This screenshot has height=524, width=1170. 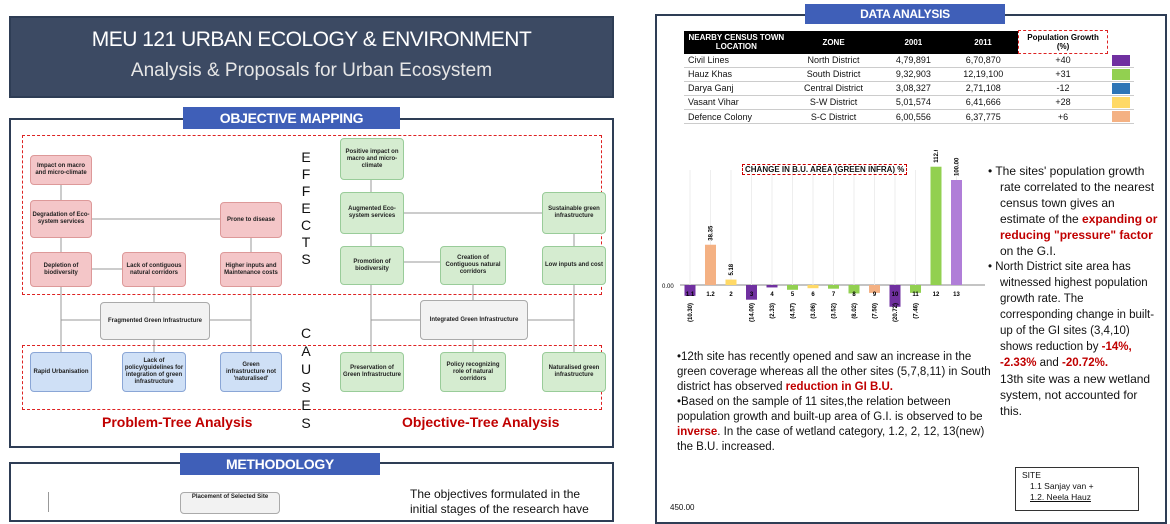 I want to click on effects-letter: S, so click(x=306, y=259).